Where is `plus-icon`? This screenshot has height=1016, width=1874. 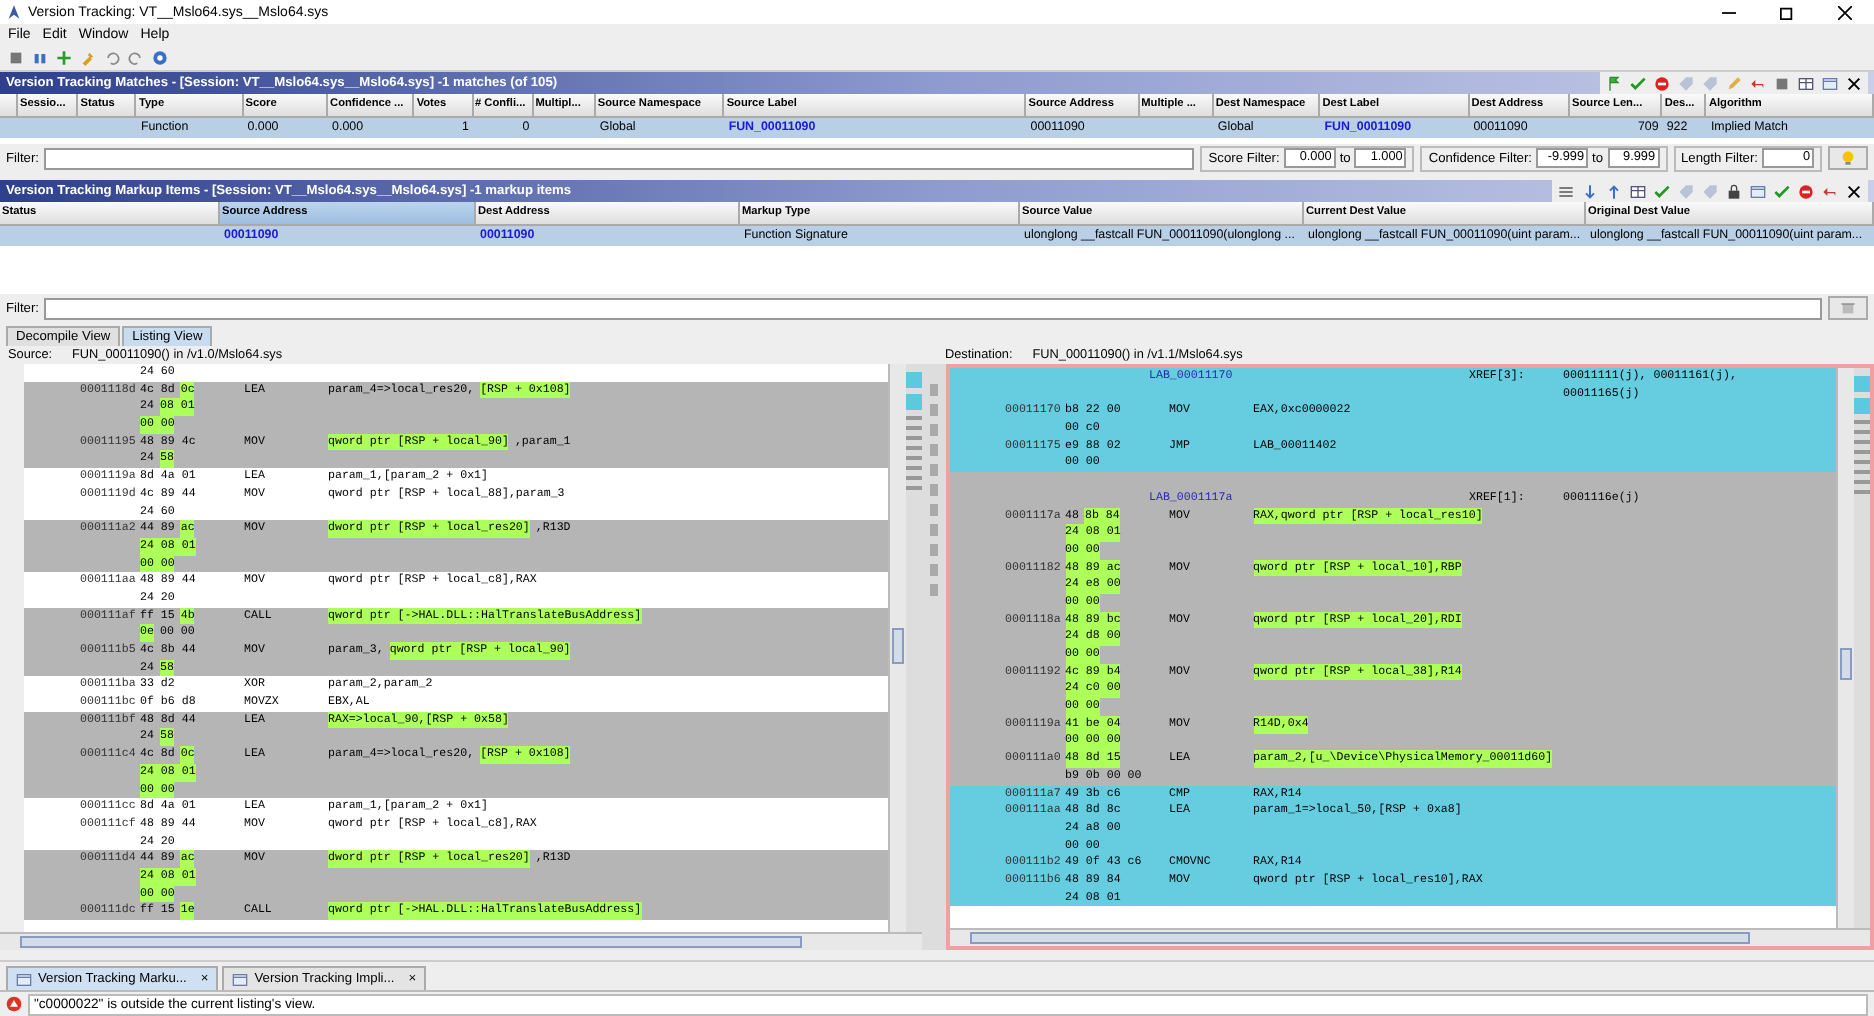
plus-icon is located at coordinates (64, 57).